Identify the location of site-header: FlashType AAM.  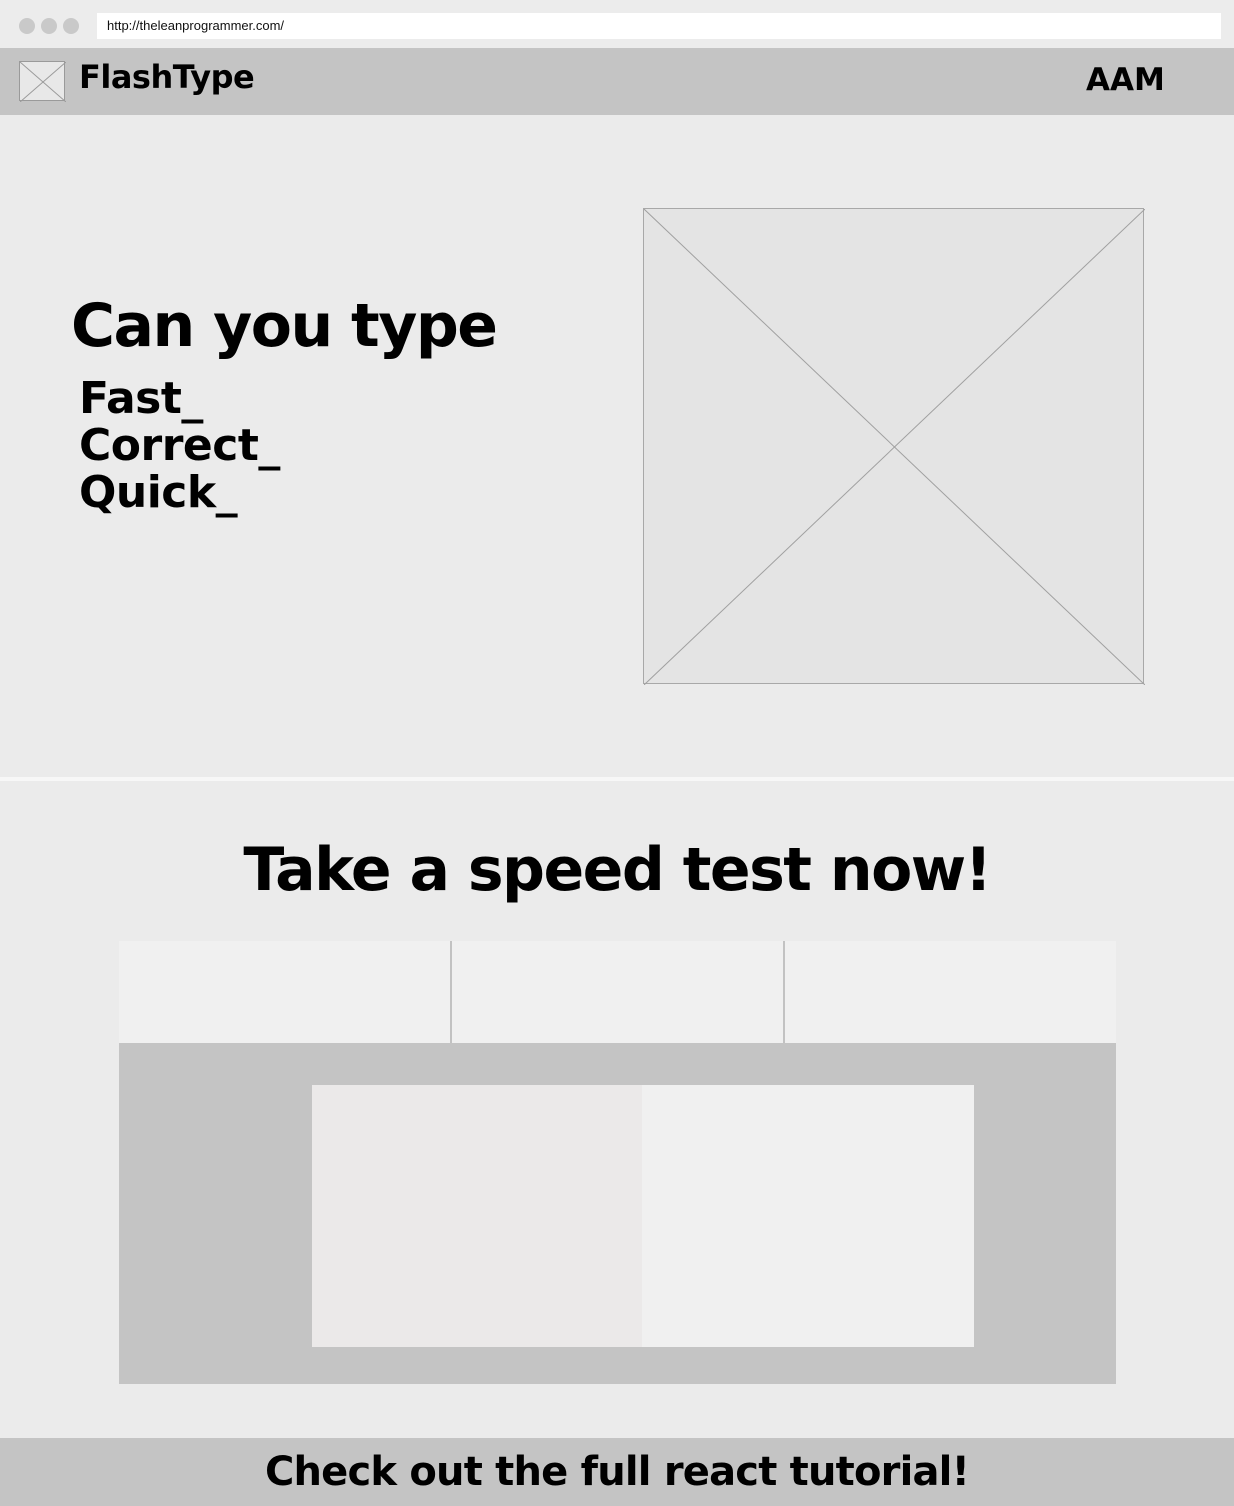
(617, 81).